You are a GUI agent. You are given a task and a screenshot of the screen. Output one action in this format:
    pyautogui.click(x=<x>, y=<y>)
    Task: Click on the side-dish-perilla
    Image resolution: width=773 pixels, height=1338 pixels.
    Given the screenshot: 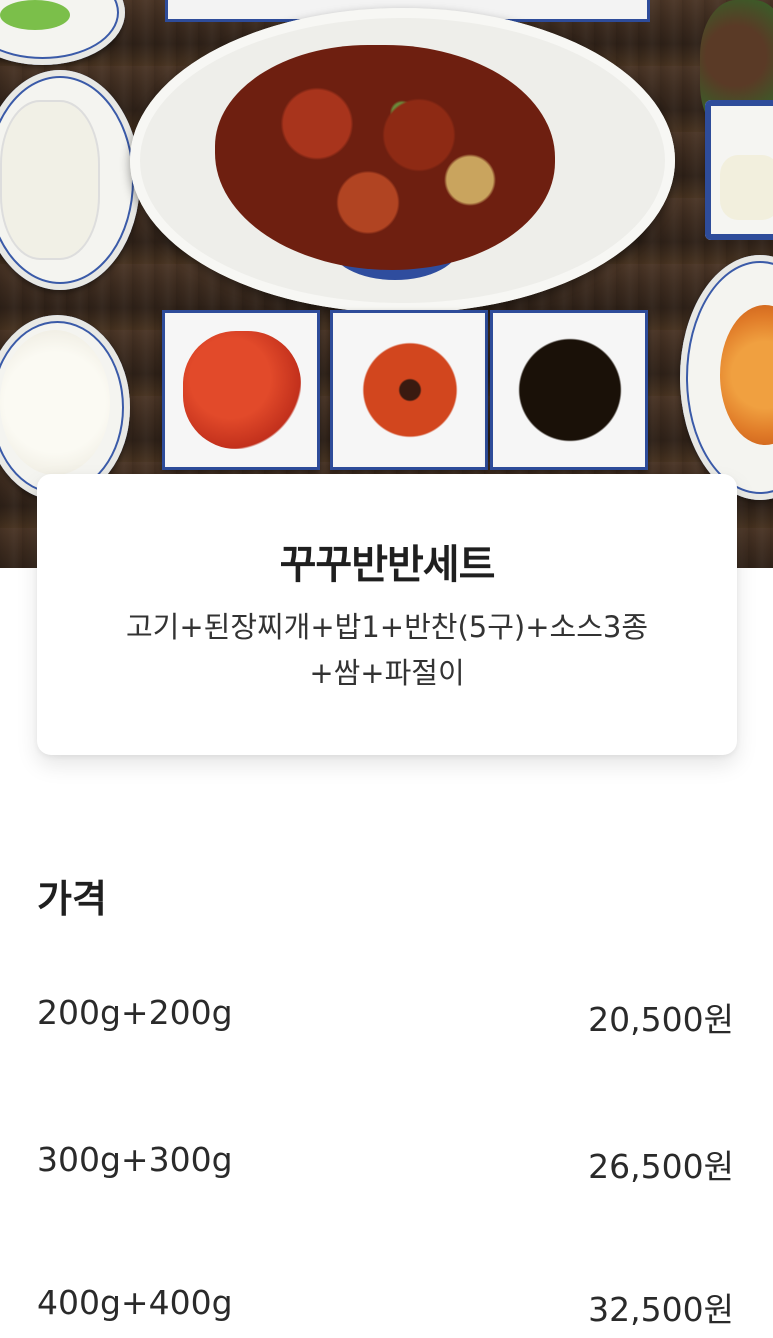 What is the action you would take?
    pyautogui.click(x=569, y=390)
    